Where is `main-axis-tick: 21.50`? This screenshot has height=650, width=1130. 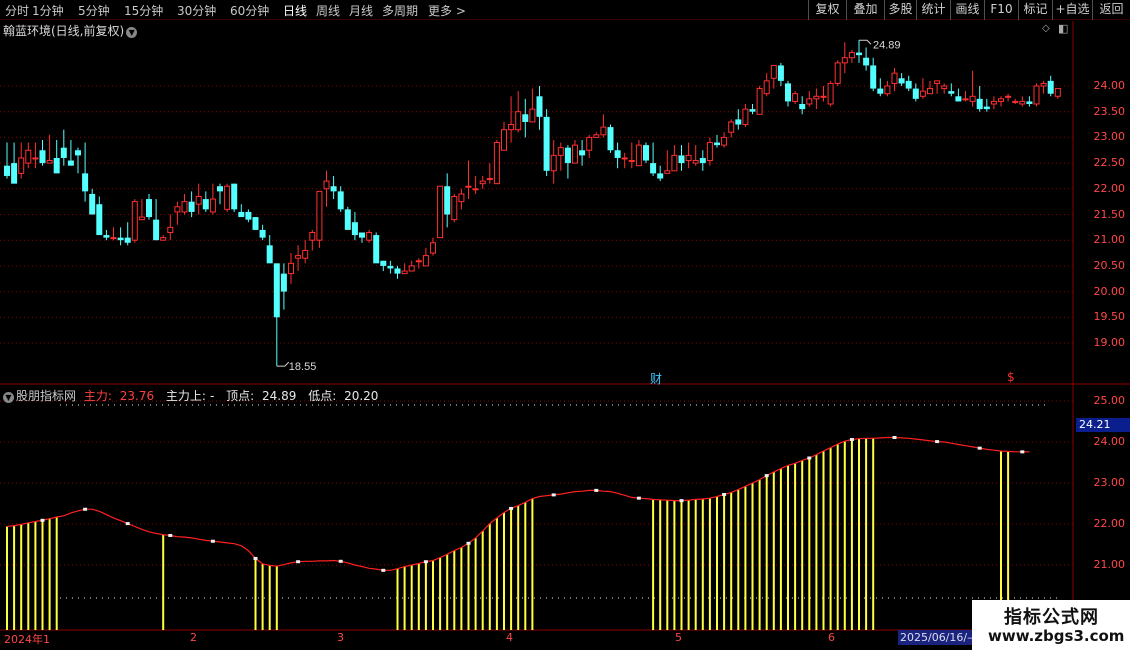 main-axis-tick: 21.50 is located at coordinates (1109, 214).